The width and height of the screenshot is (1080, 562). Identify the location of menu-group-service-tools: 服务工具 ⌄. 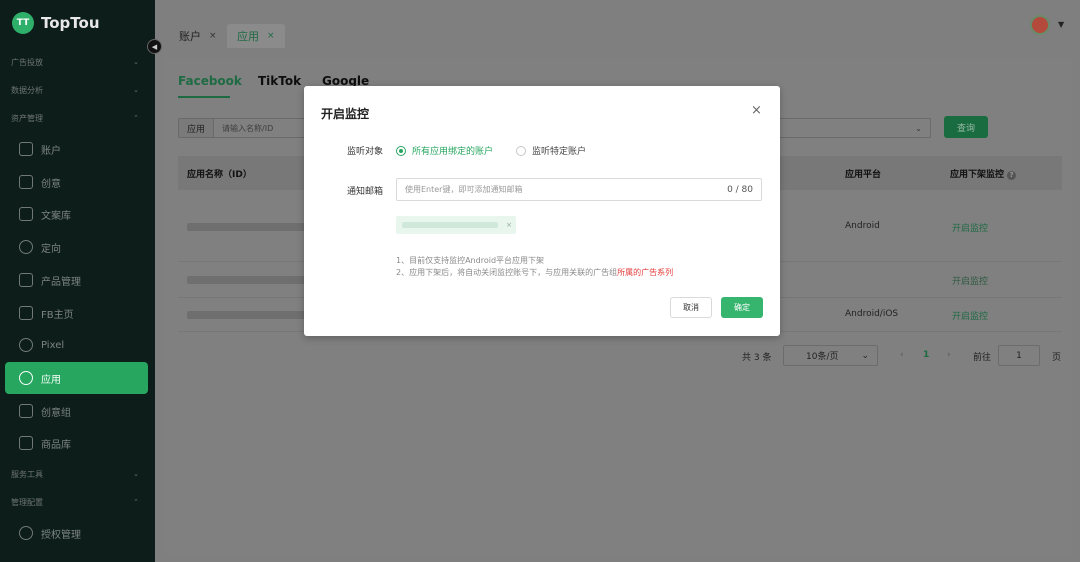
(75, 474).